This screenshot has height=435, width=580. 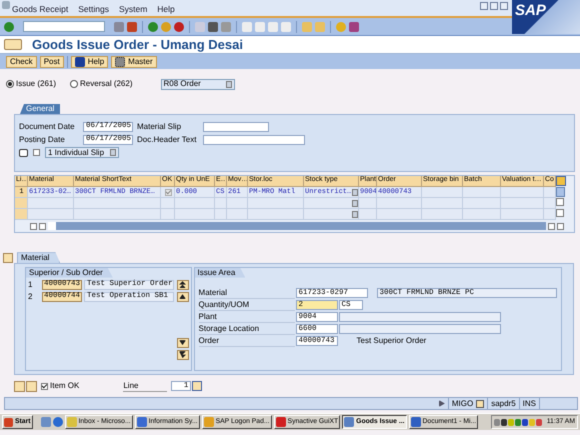 I want to click on print-version-dropdown: 1 Individual Slip, so click(x=82, y=152).